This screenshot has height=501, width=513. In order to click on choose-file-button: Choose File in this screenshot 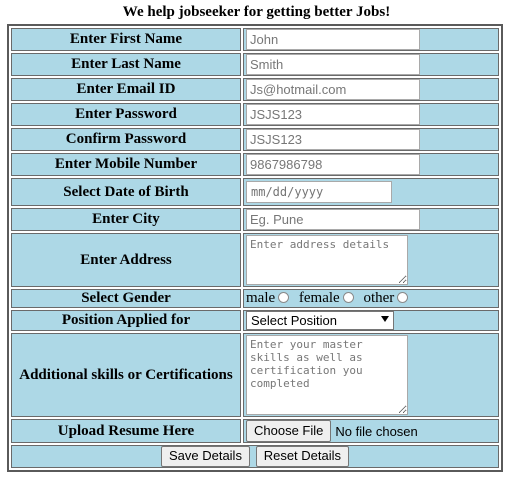, I will do `click(289, 431)`.